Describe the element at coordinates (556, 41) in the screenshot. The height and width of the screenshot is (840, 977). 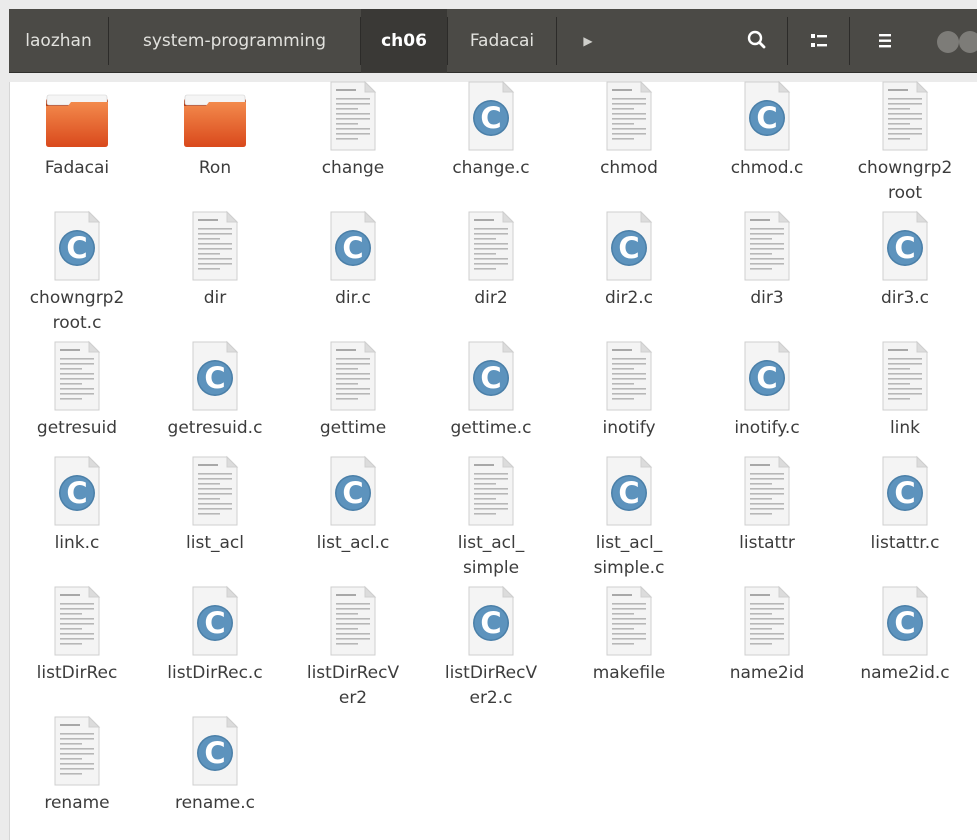
I see `breadcrumb-separator` at that location.